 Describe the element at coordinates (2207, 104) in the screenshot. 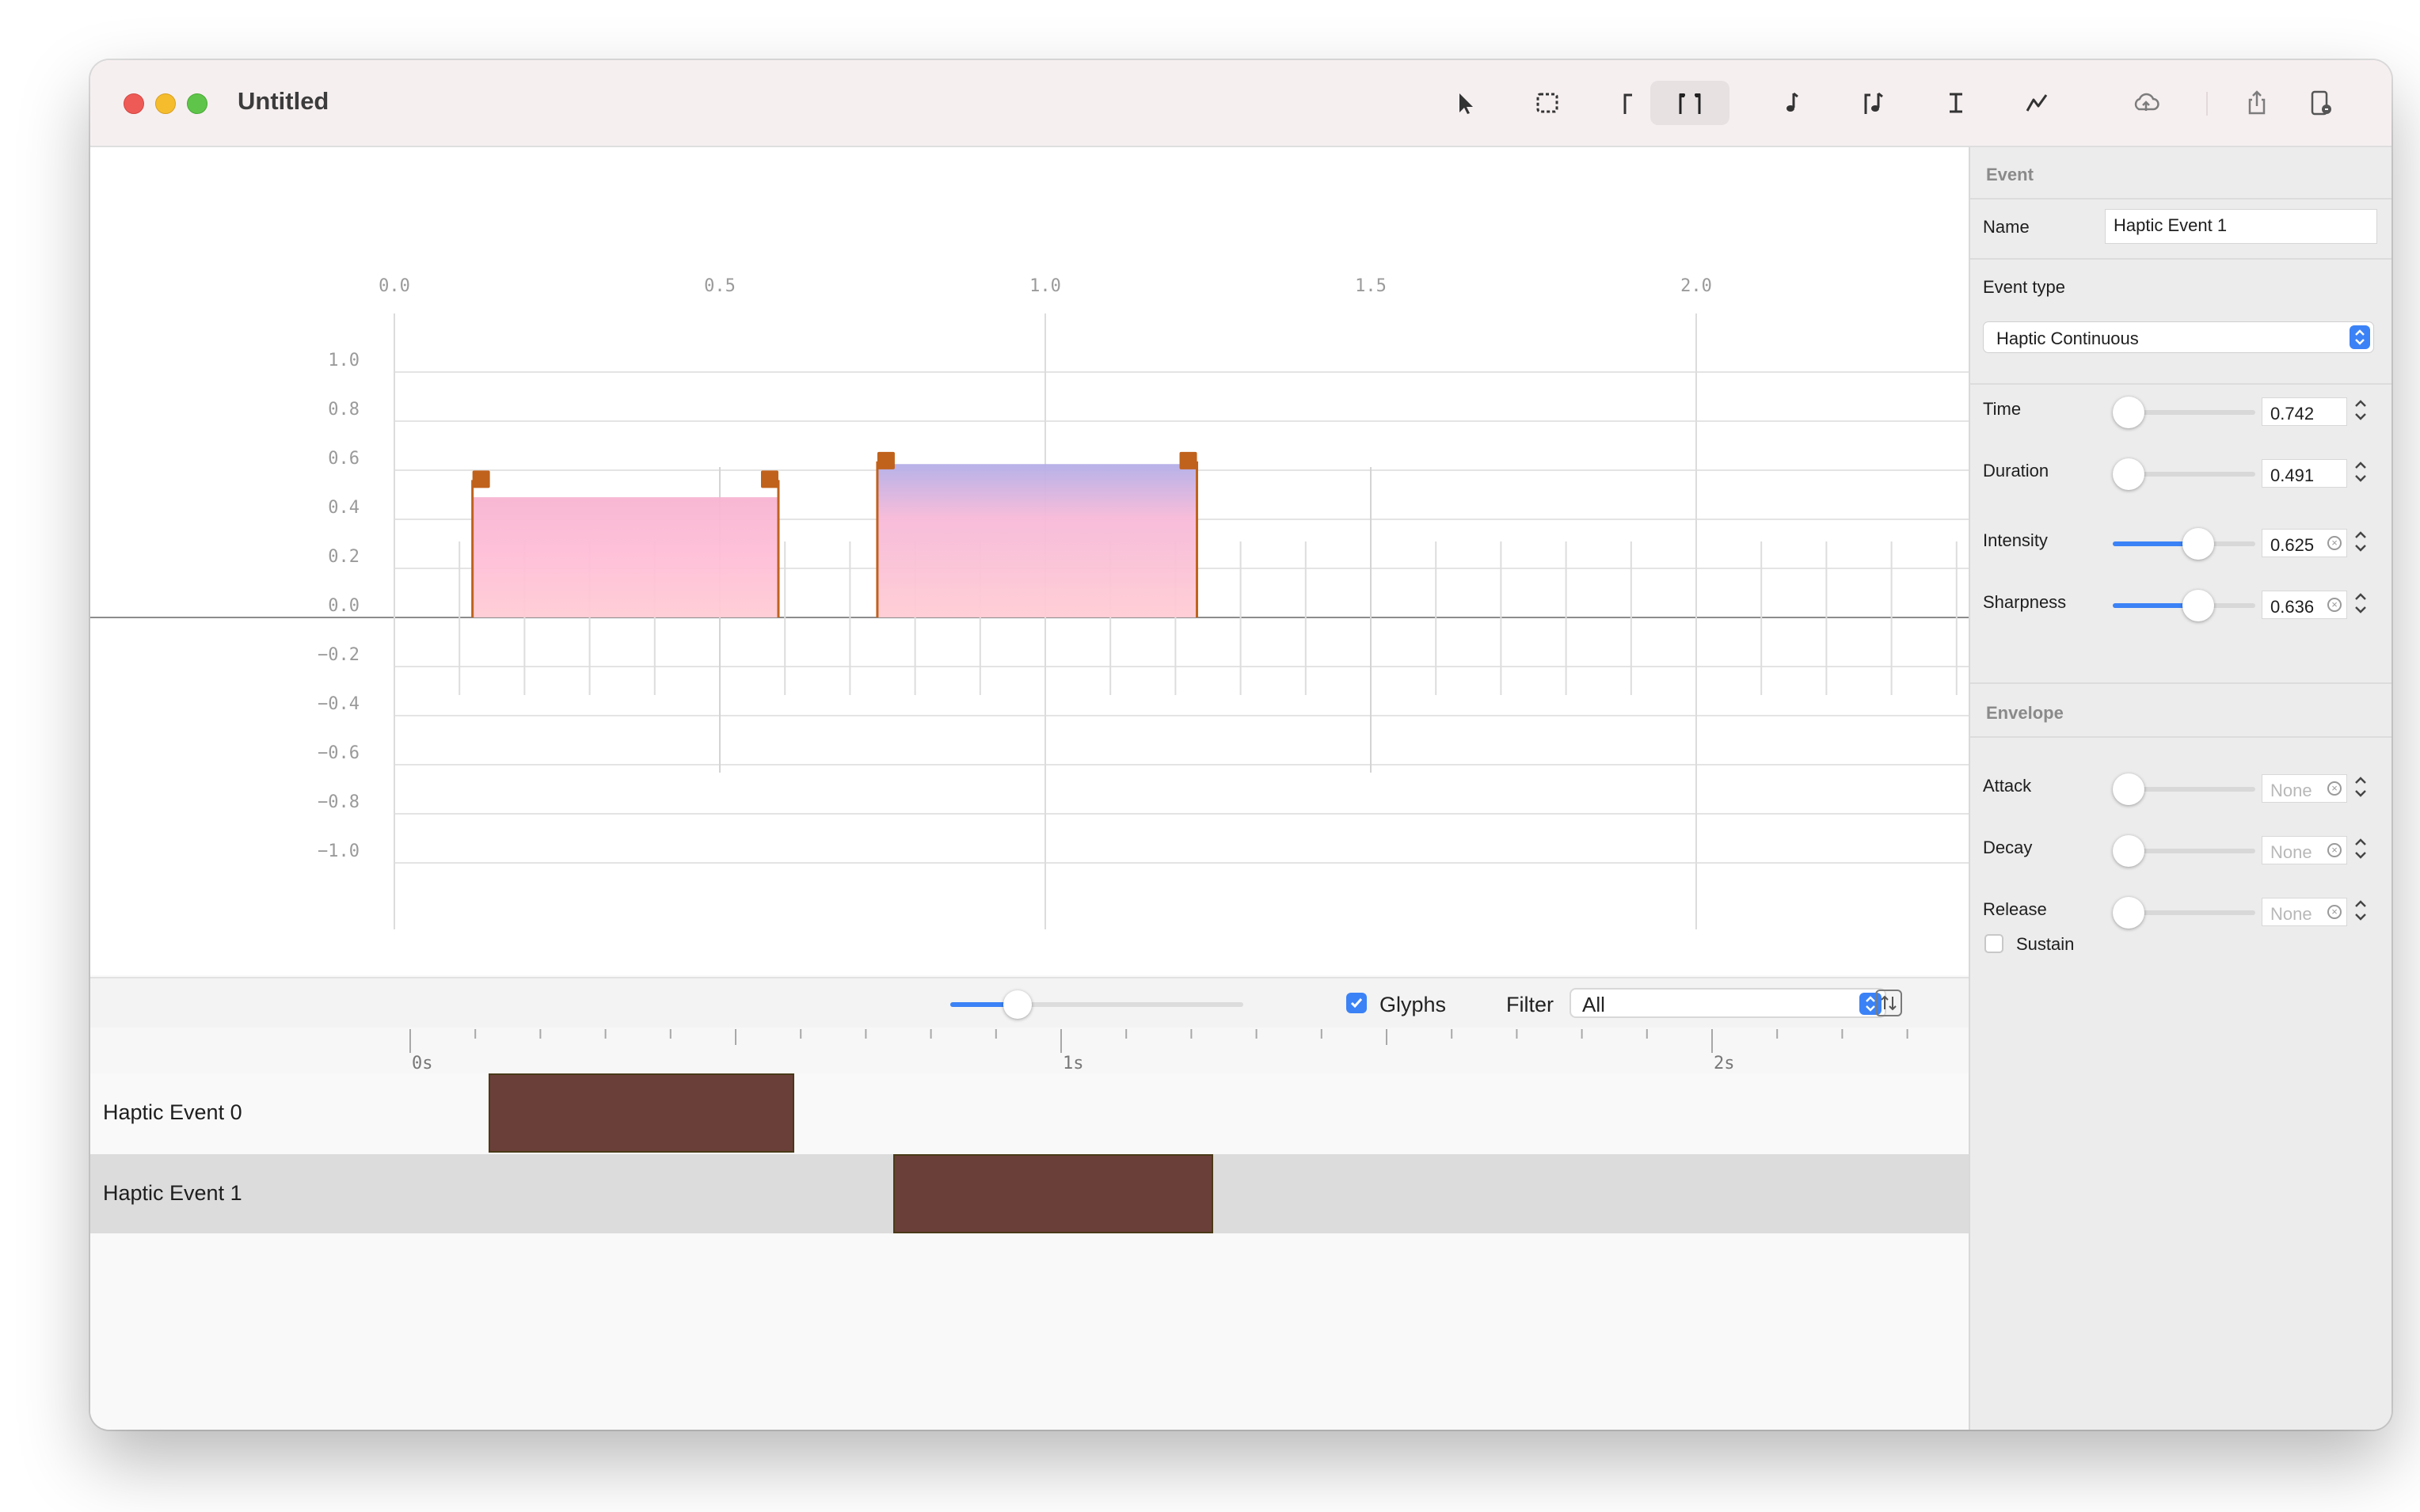

I see `toolbar-separator` at that location.